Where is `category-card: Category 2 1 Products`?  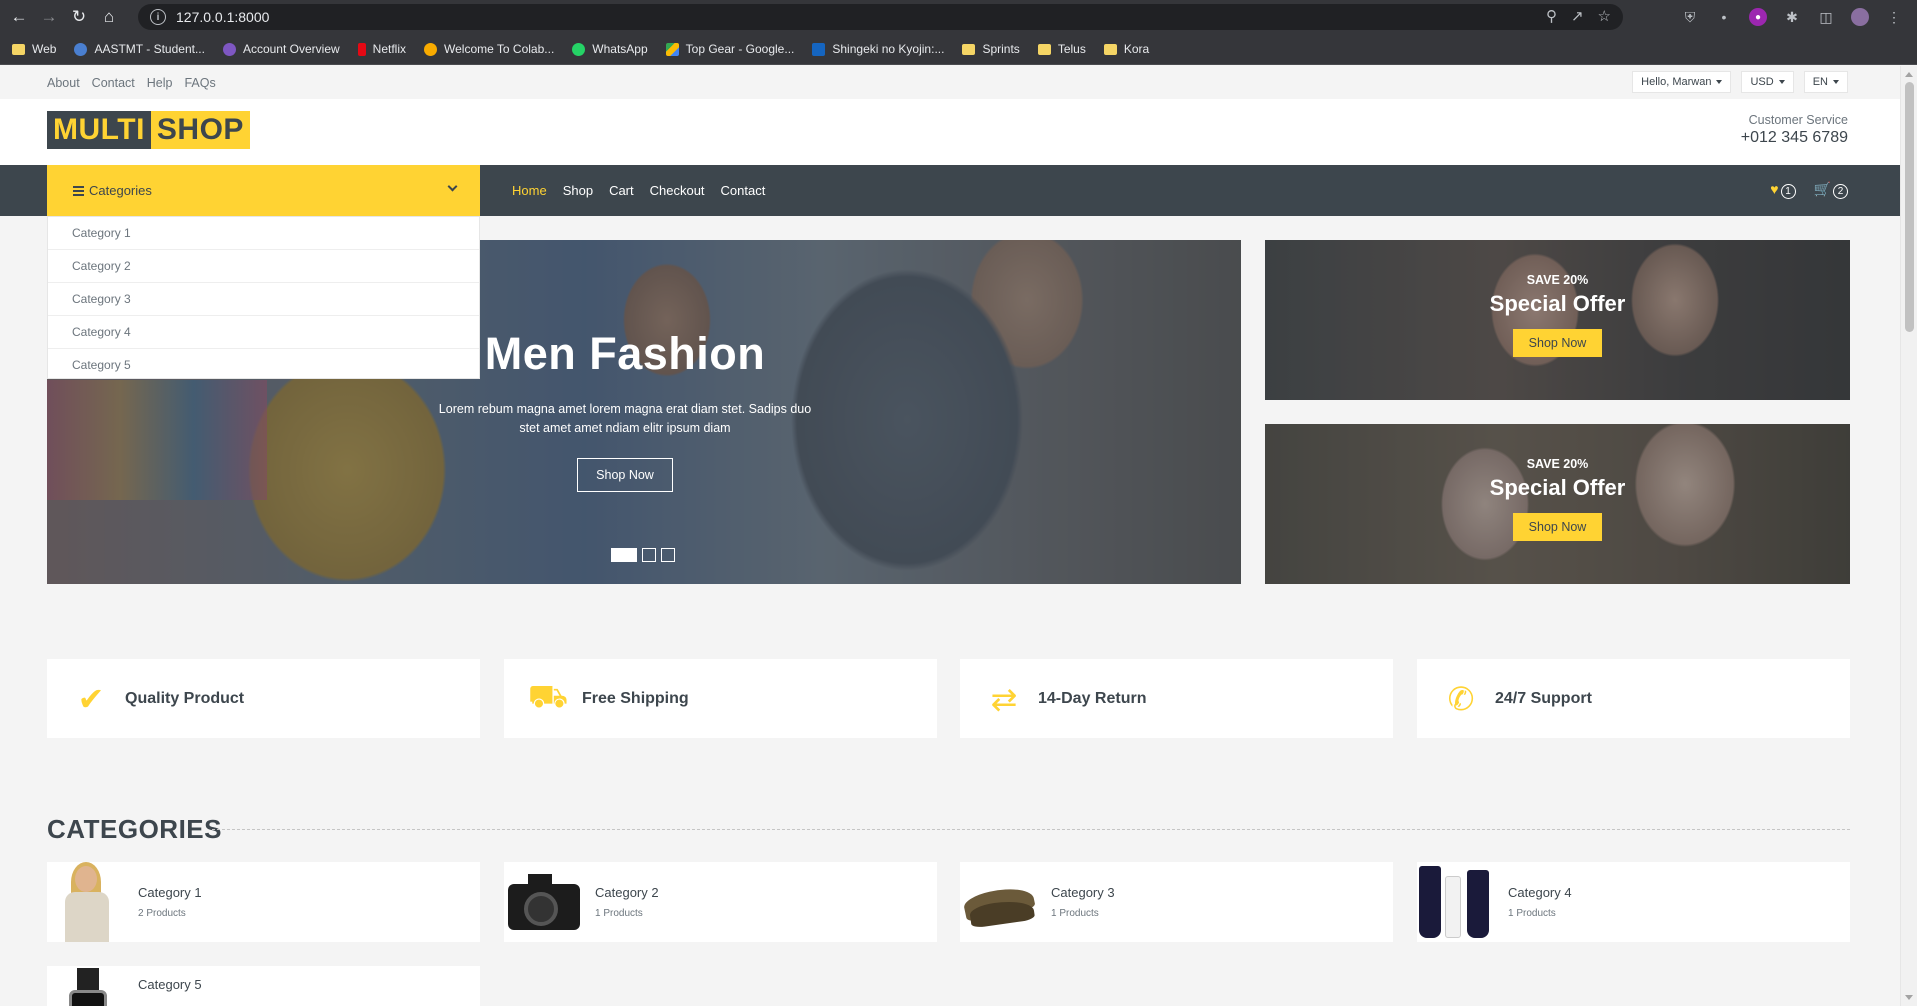
category-card: Category 2 1 Products is located at coordinates (720, 902).